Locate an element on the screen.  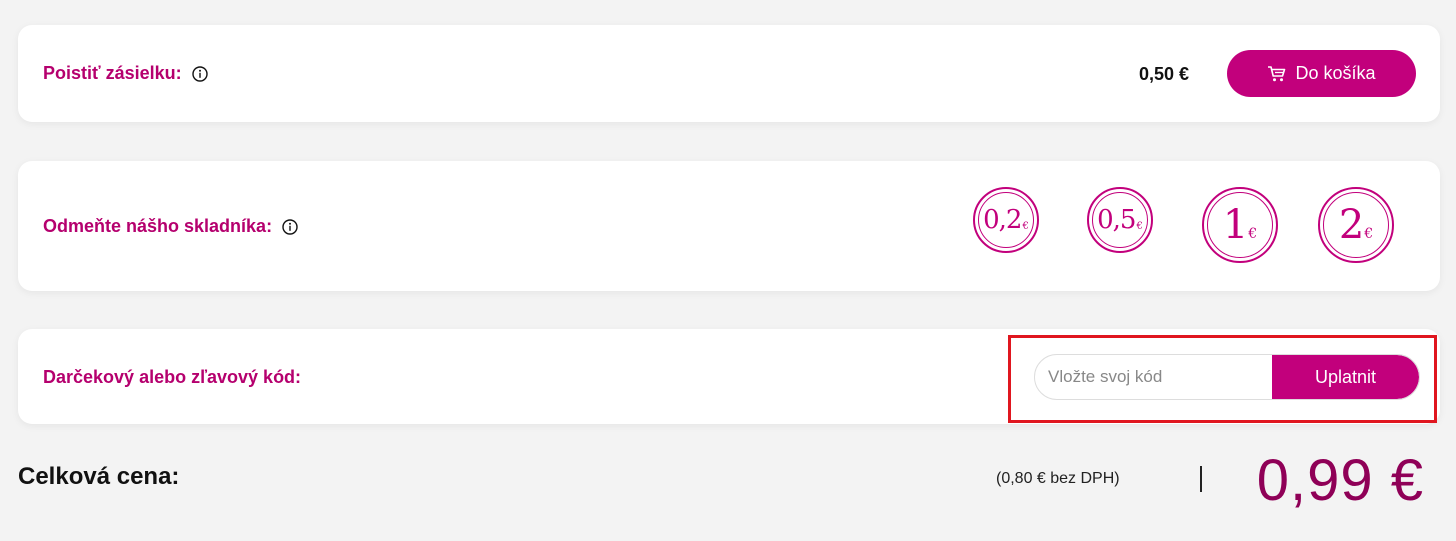
insurance-price: 0,50 € is located at coordinates (1163, 74).